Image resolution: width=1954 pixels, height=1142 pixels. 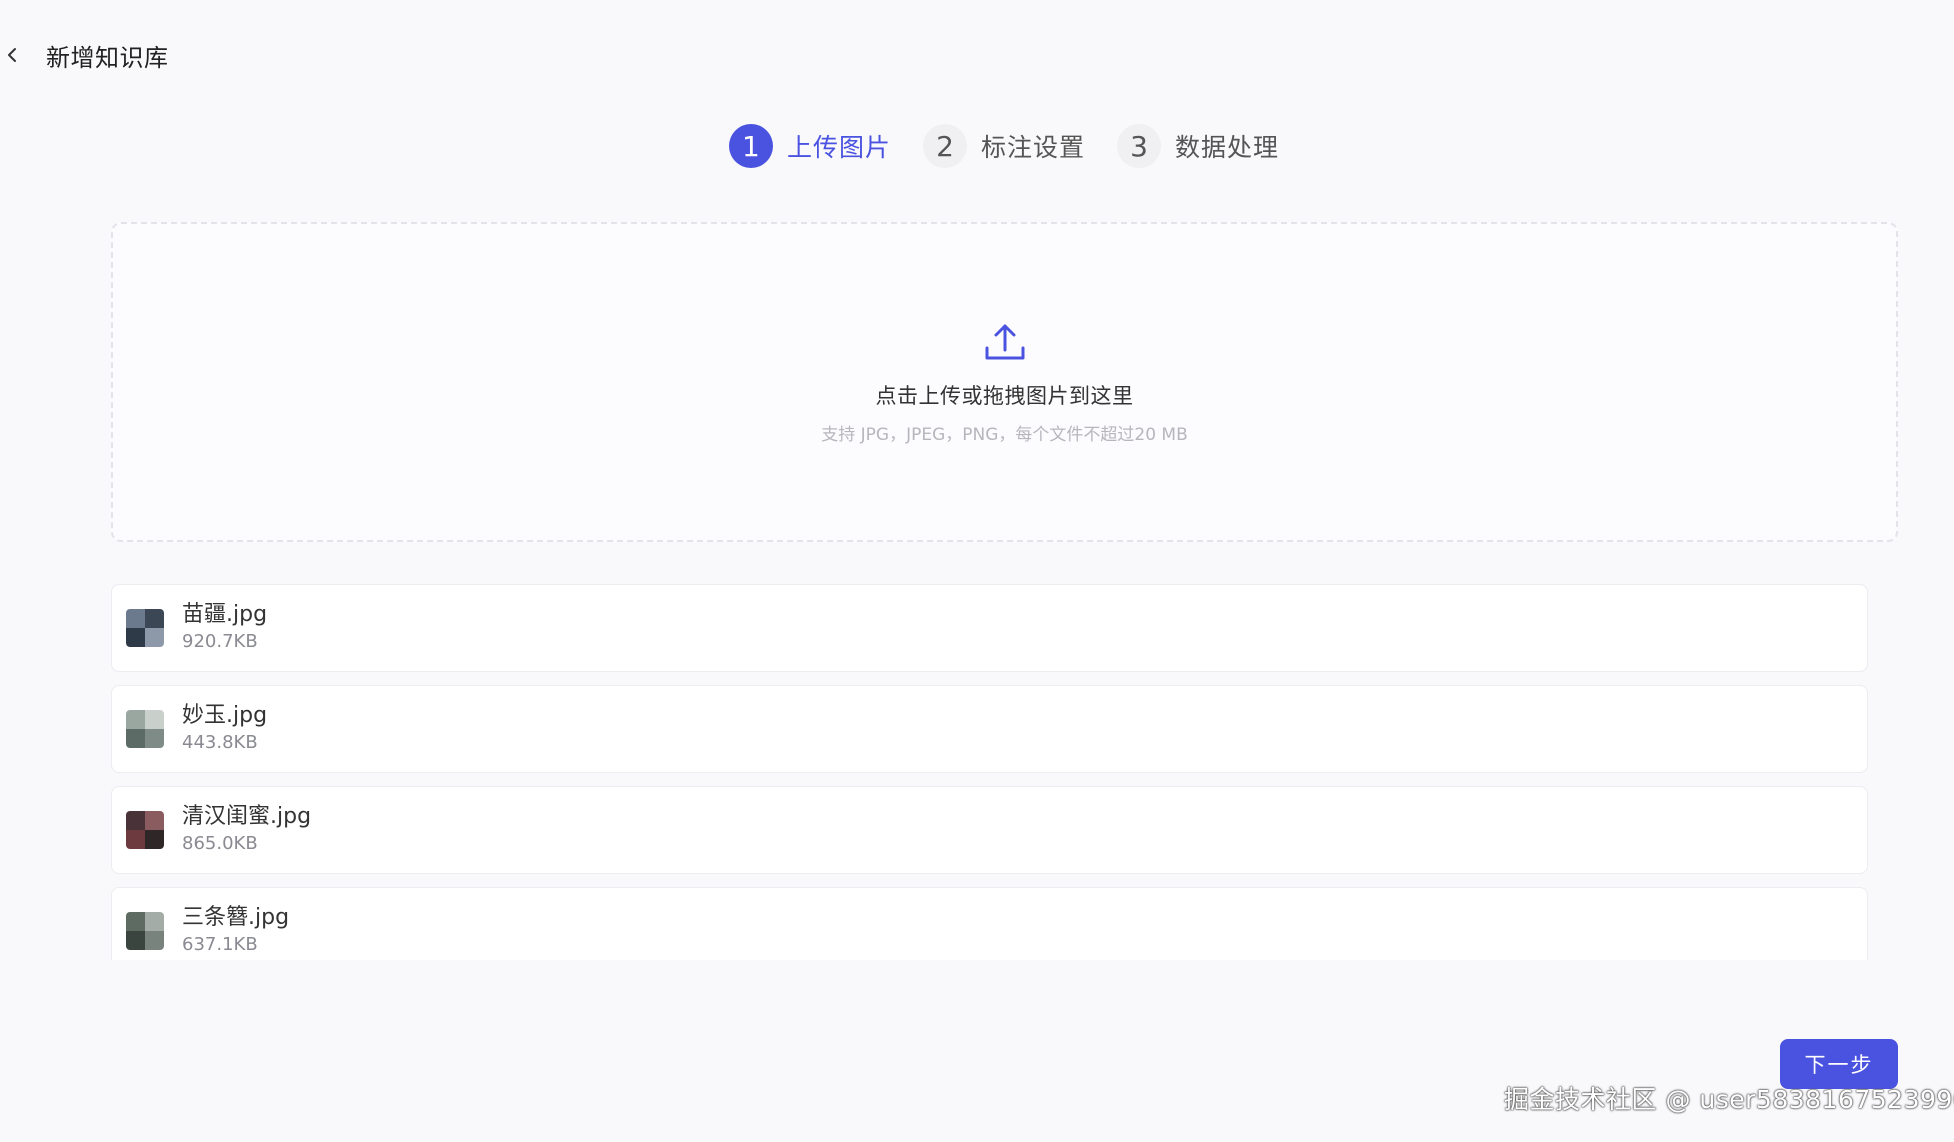 What do you see at coordinates (235, 931) in the screenshot?
I see `file-meta: 三条簪.jpg 637.1KB` at bounding box center [235, 931].